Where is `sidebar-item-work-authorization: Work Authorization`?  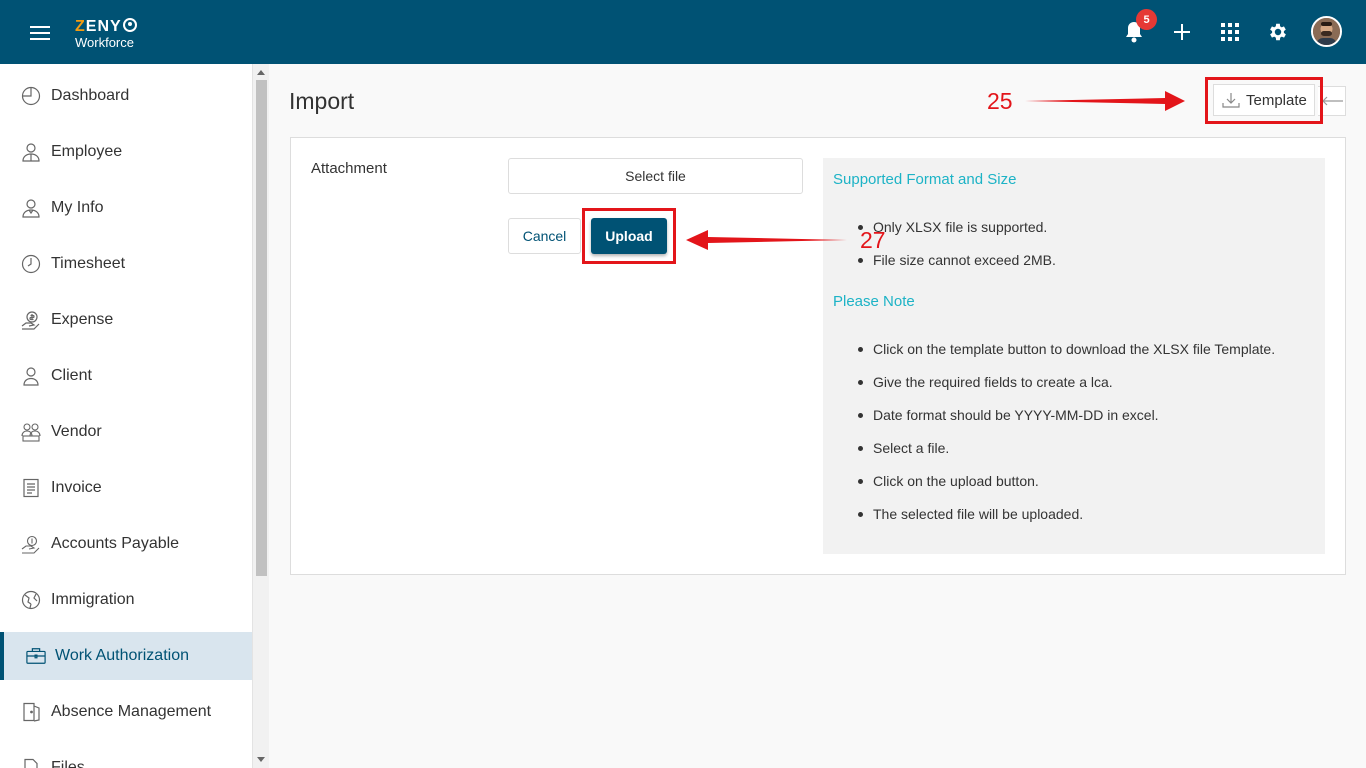 sidebar-item-work-authorization: Work Authorization is located at coordinates (126, 656).